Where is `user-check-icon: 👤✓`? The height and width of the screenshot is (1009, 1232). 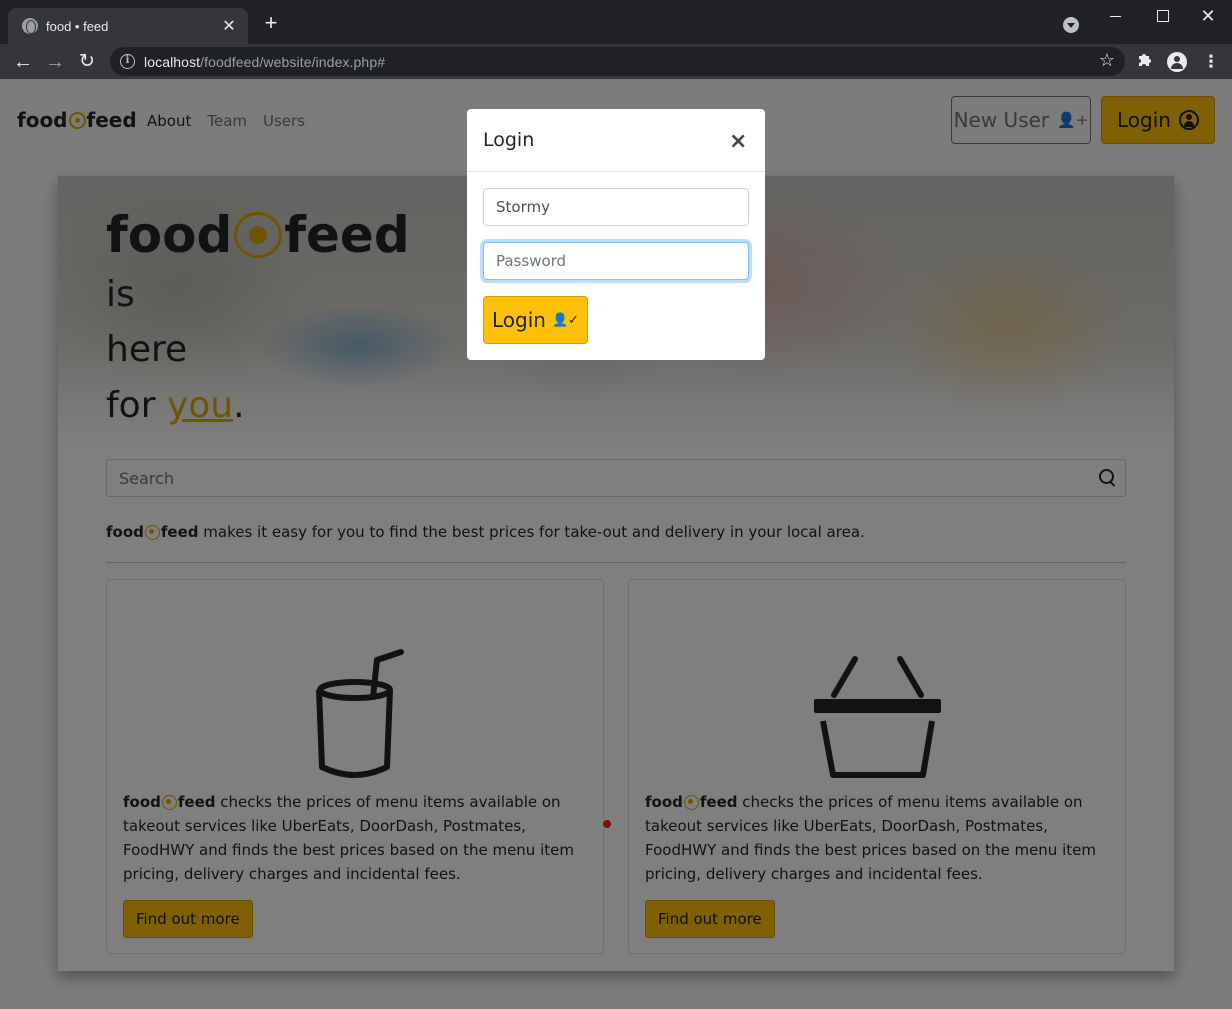 user-check-icon: 👤✓ is located at coordinates (565, 320).